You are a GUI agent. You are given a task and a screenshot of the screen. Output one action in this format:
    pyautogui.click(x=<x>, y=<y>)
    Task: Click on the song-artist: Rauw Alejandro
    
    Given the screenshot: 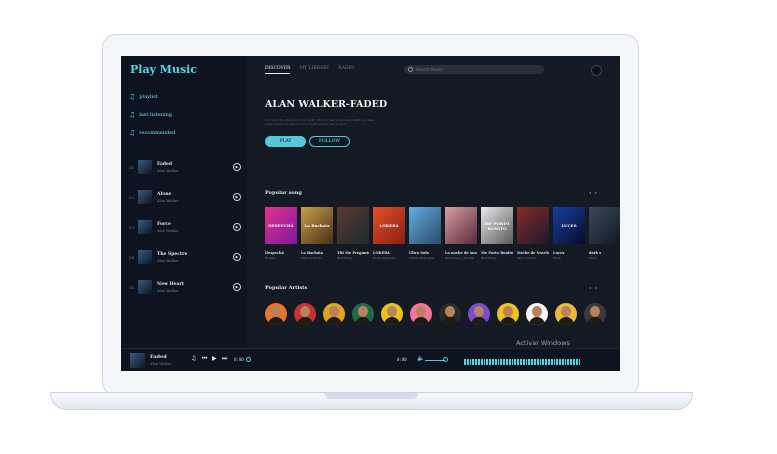 What is the action you would take?
    pyautogui.click(x=384, y=258)
    